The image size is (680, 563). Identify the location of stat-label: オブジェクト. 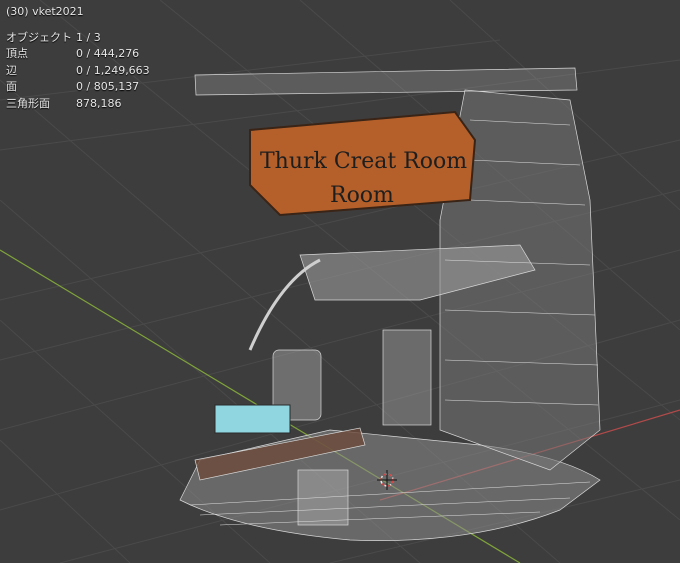
(39, 37).